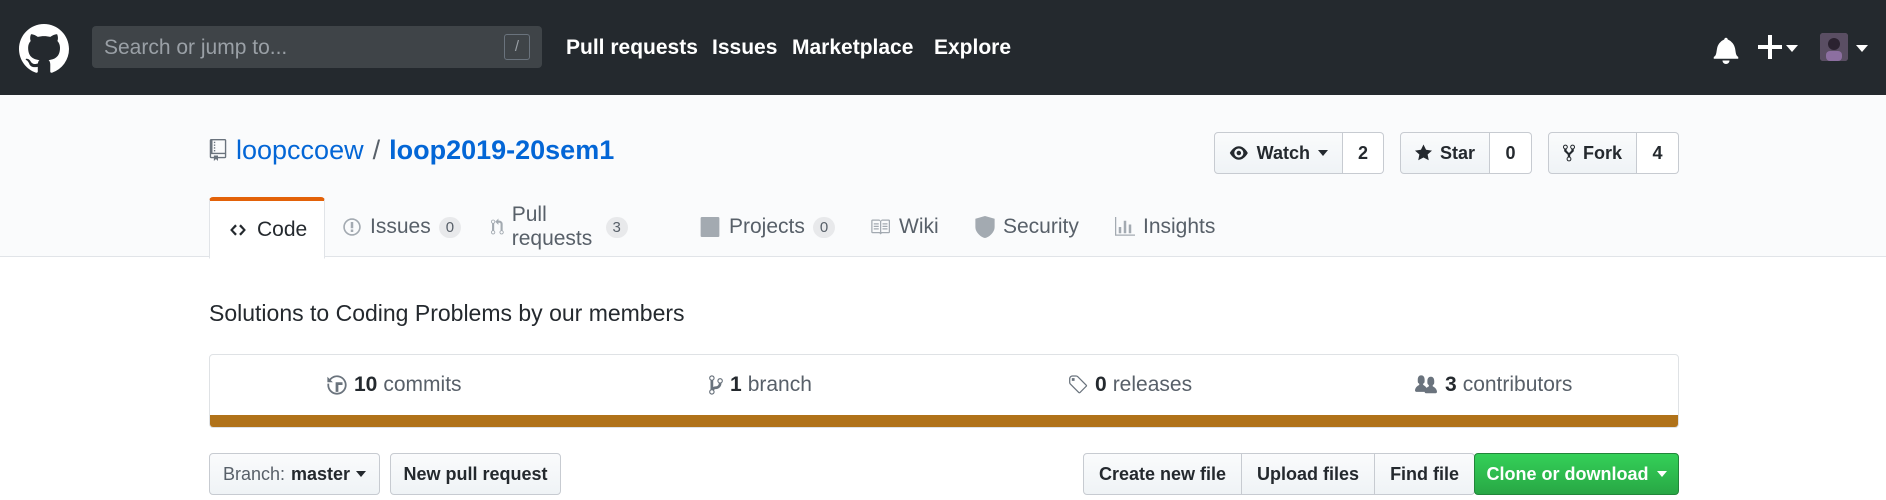 Image resolution: width=1886 pixels, height=500 pixels. I want to click on eye-icon, so click(1238, 153).